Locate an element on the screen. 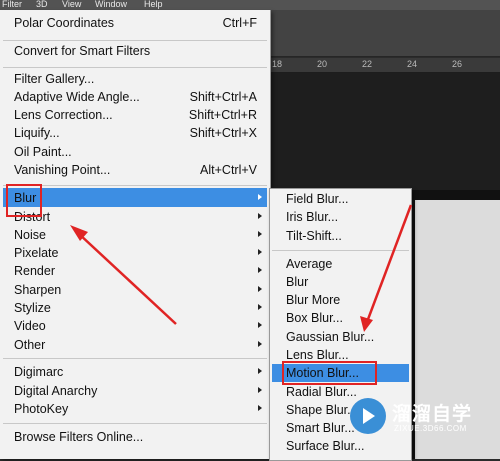 Image resolution: width=500 pixels, height=461 pixels. watermark: 溜溜自学 ZIXUE.3D66.COM is located at coordinates (420, 418).